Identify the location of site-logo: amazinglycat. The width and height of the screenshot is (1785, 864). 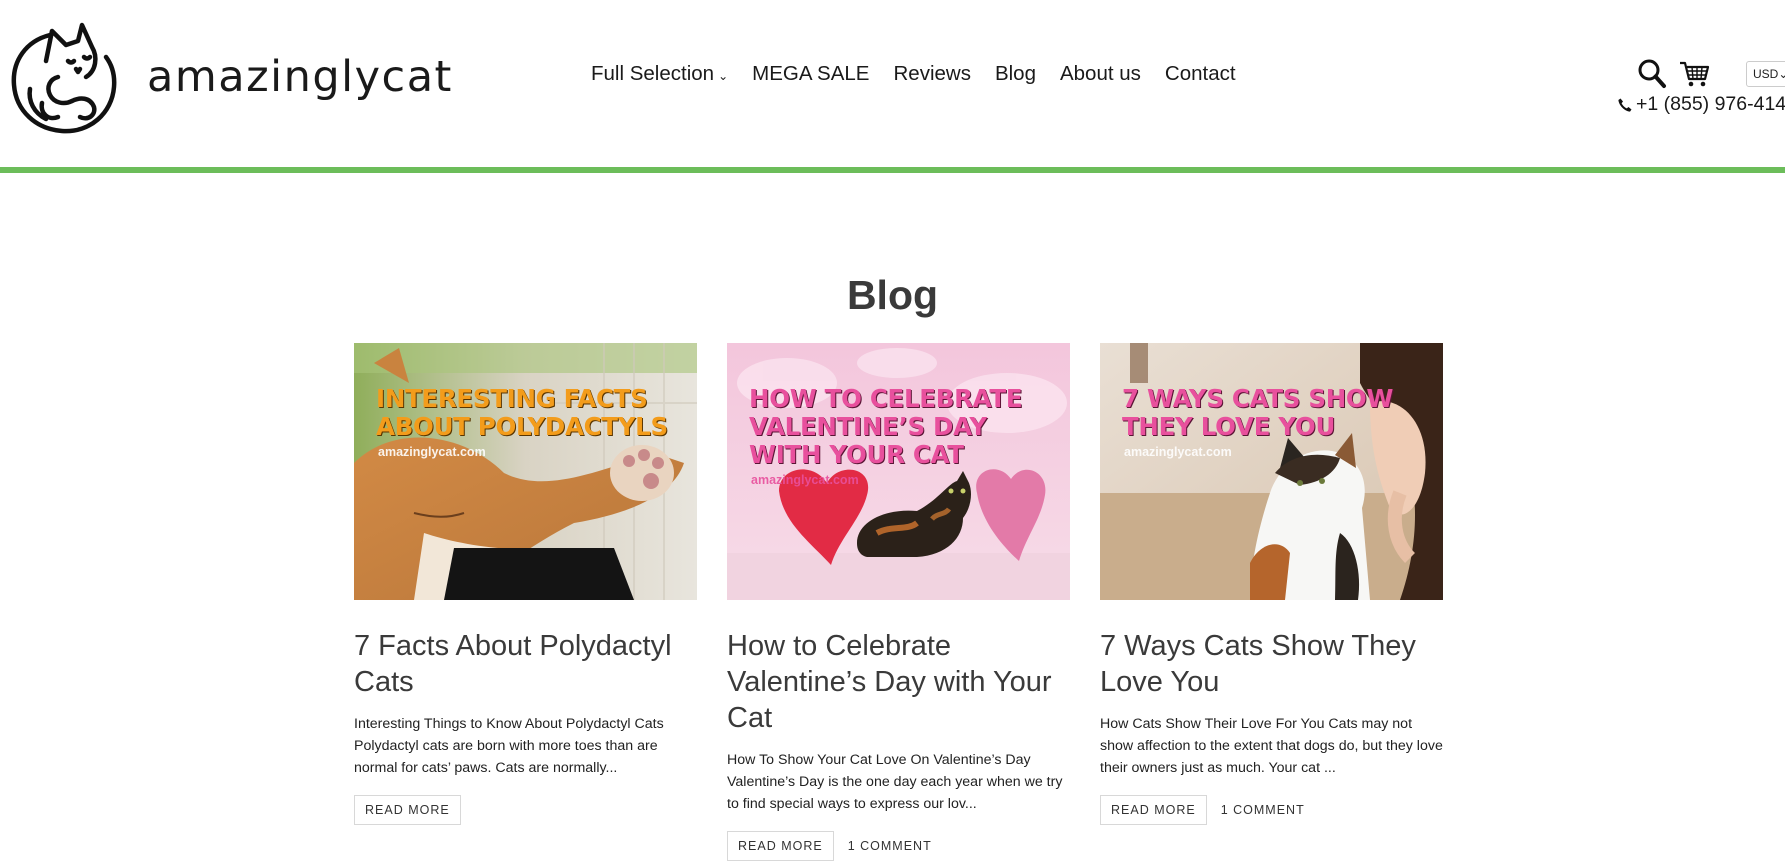
(229, 77).